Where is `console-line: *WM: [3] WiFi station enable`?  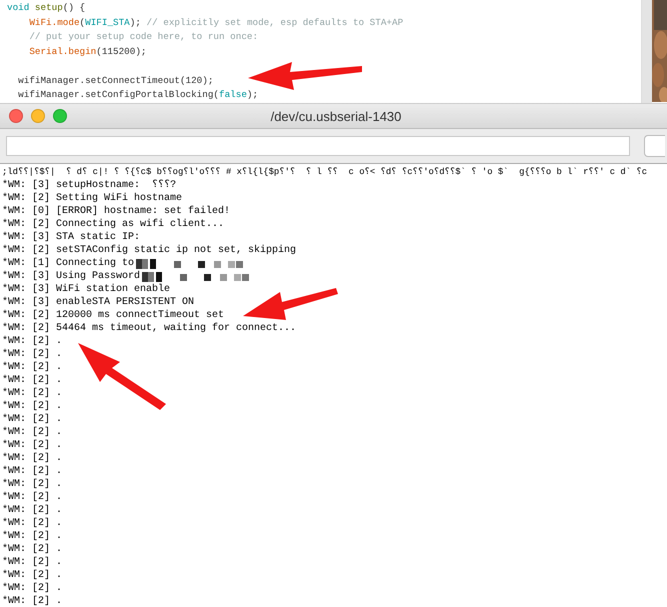
console-line: *WM: [3] WiFi station enable is located at coordinates (86, 289).